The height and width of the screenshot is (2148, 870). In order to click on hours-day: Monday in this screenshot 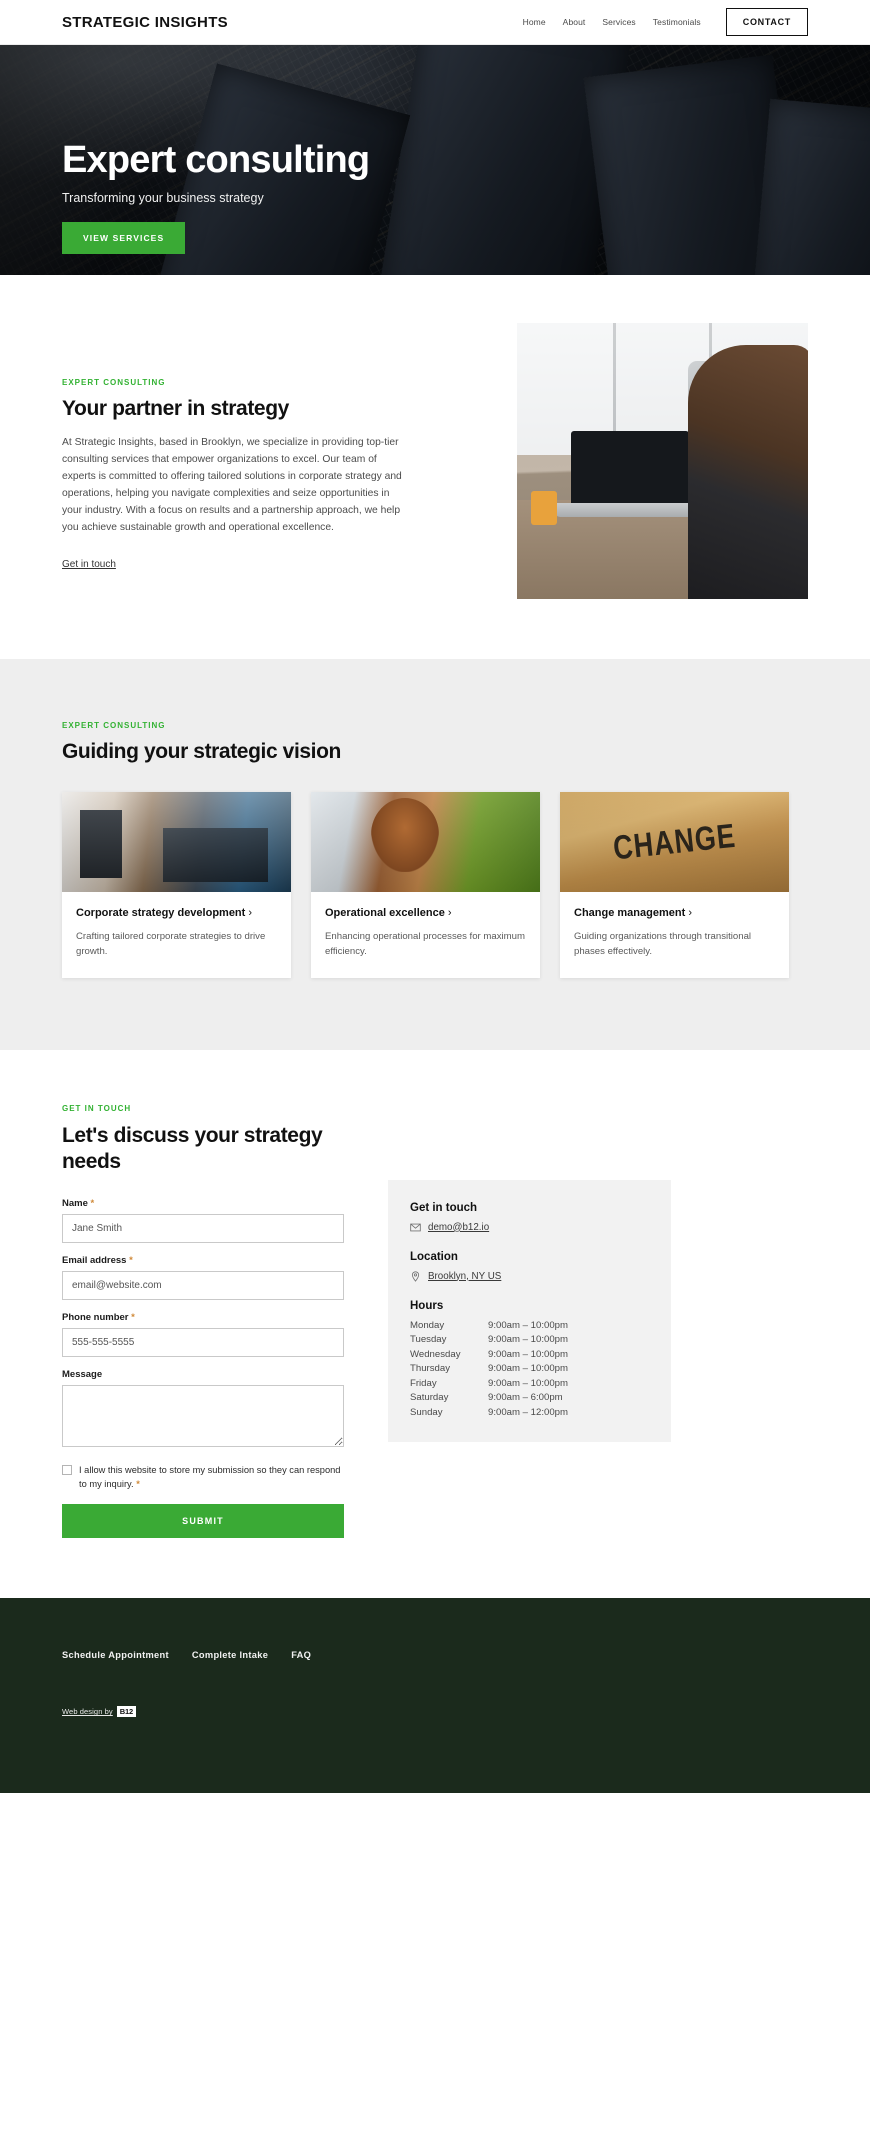, I will do `click(427, 1325)`.